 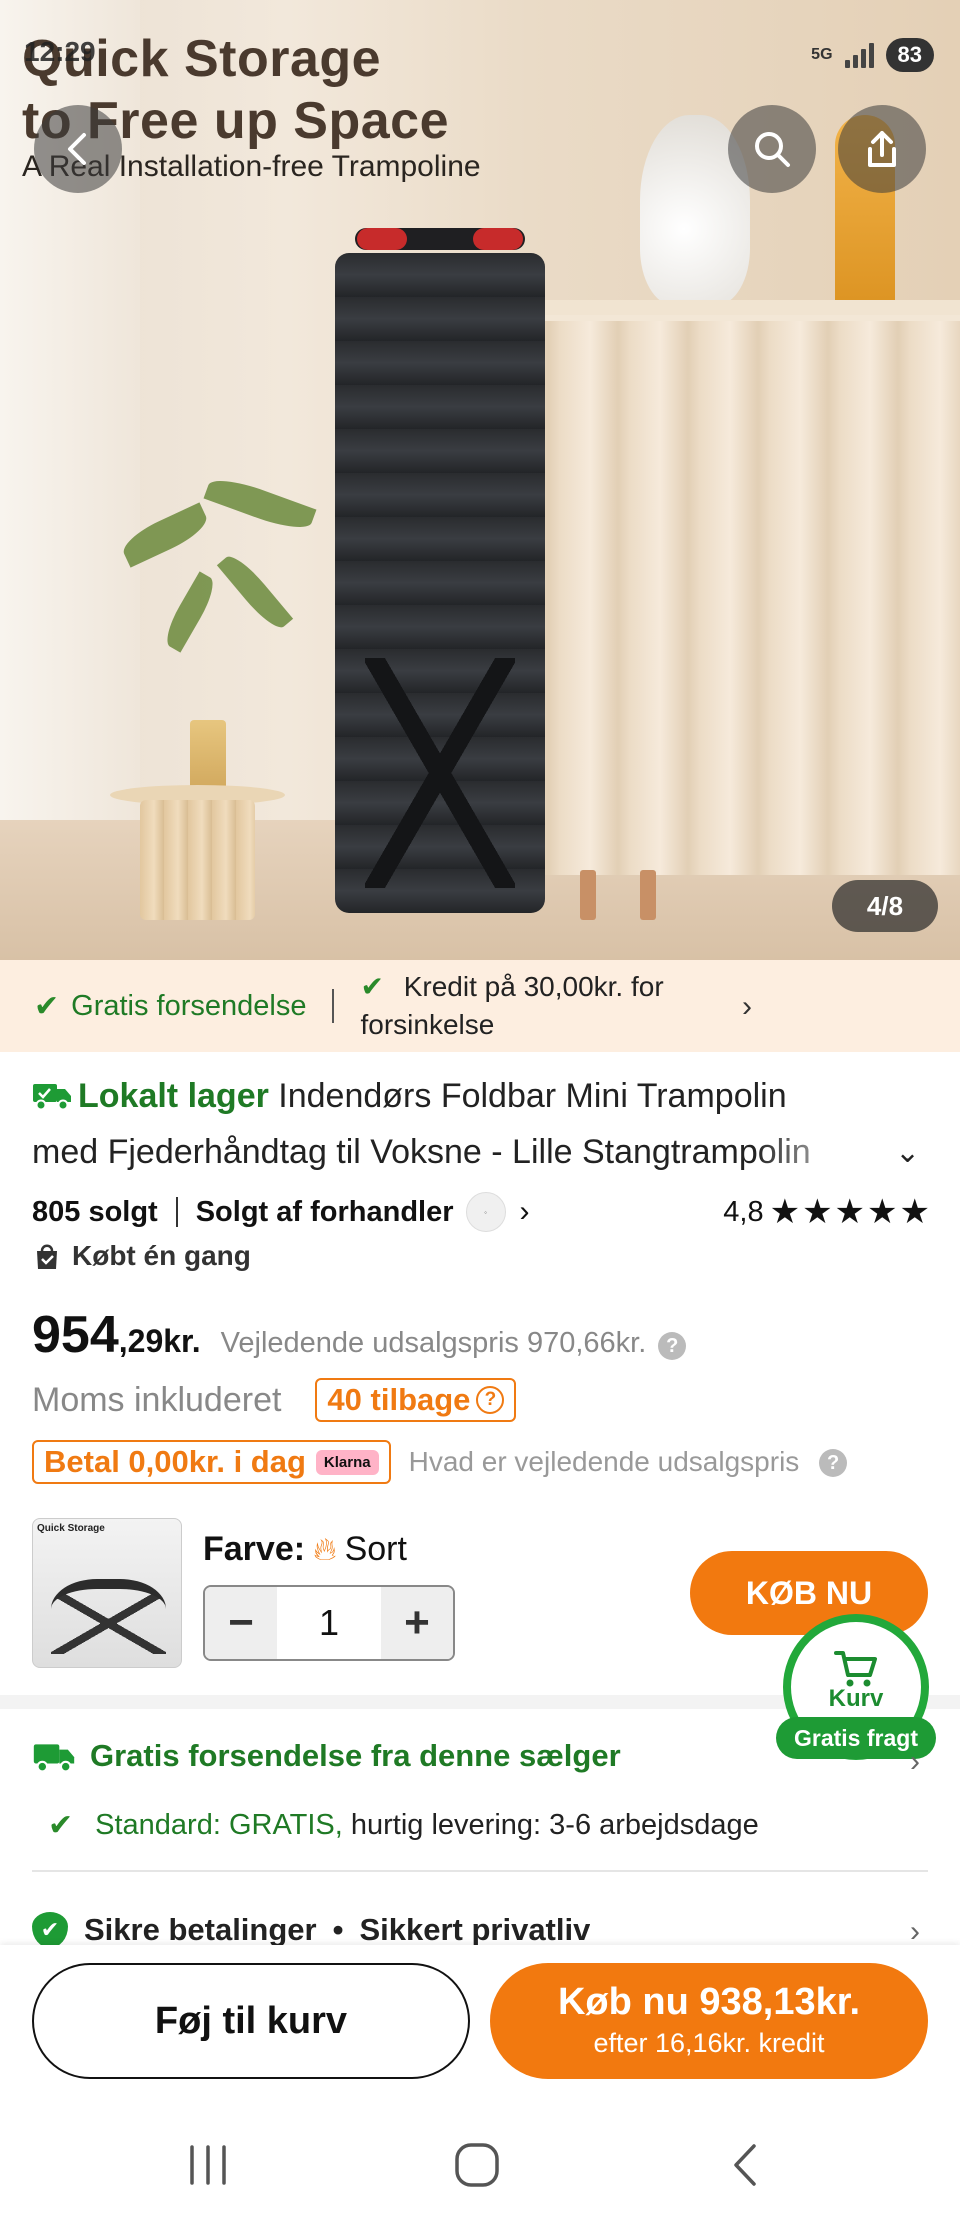 What do you see at coordinates (855, 1669) in the screenshot?
I see `cart-icon` at bounding box center [855, 1669].